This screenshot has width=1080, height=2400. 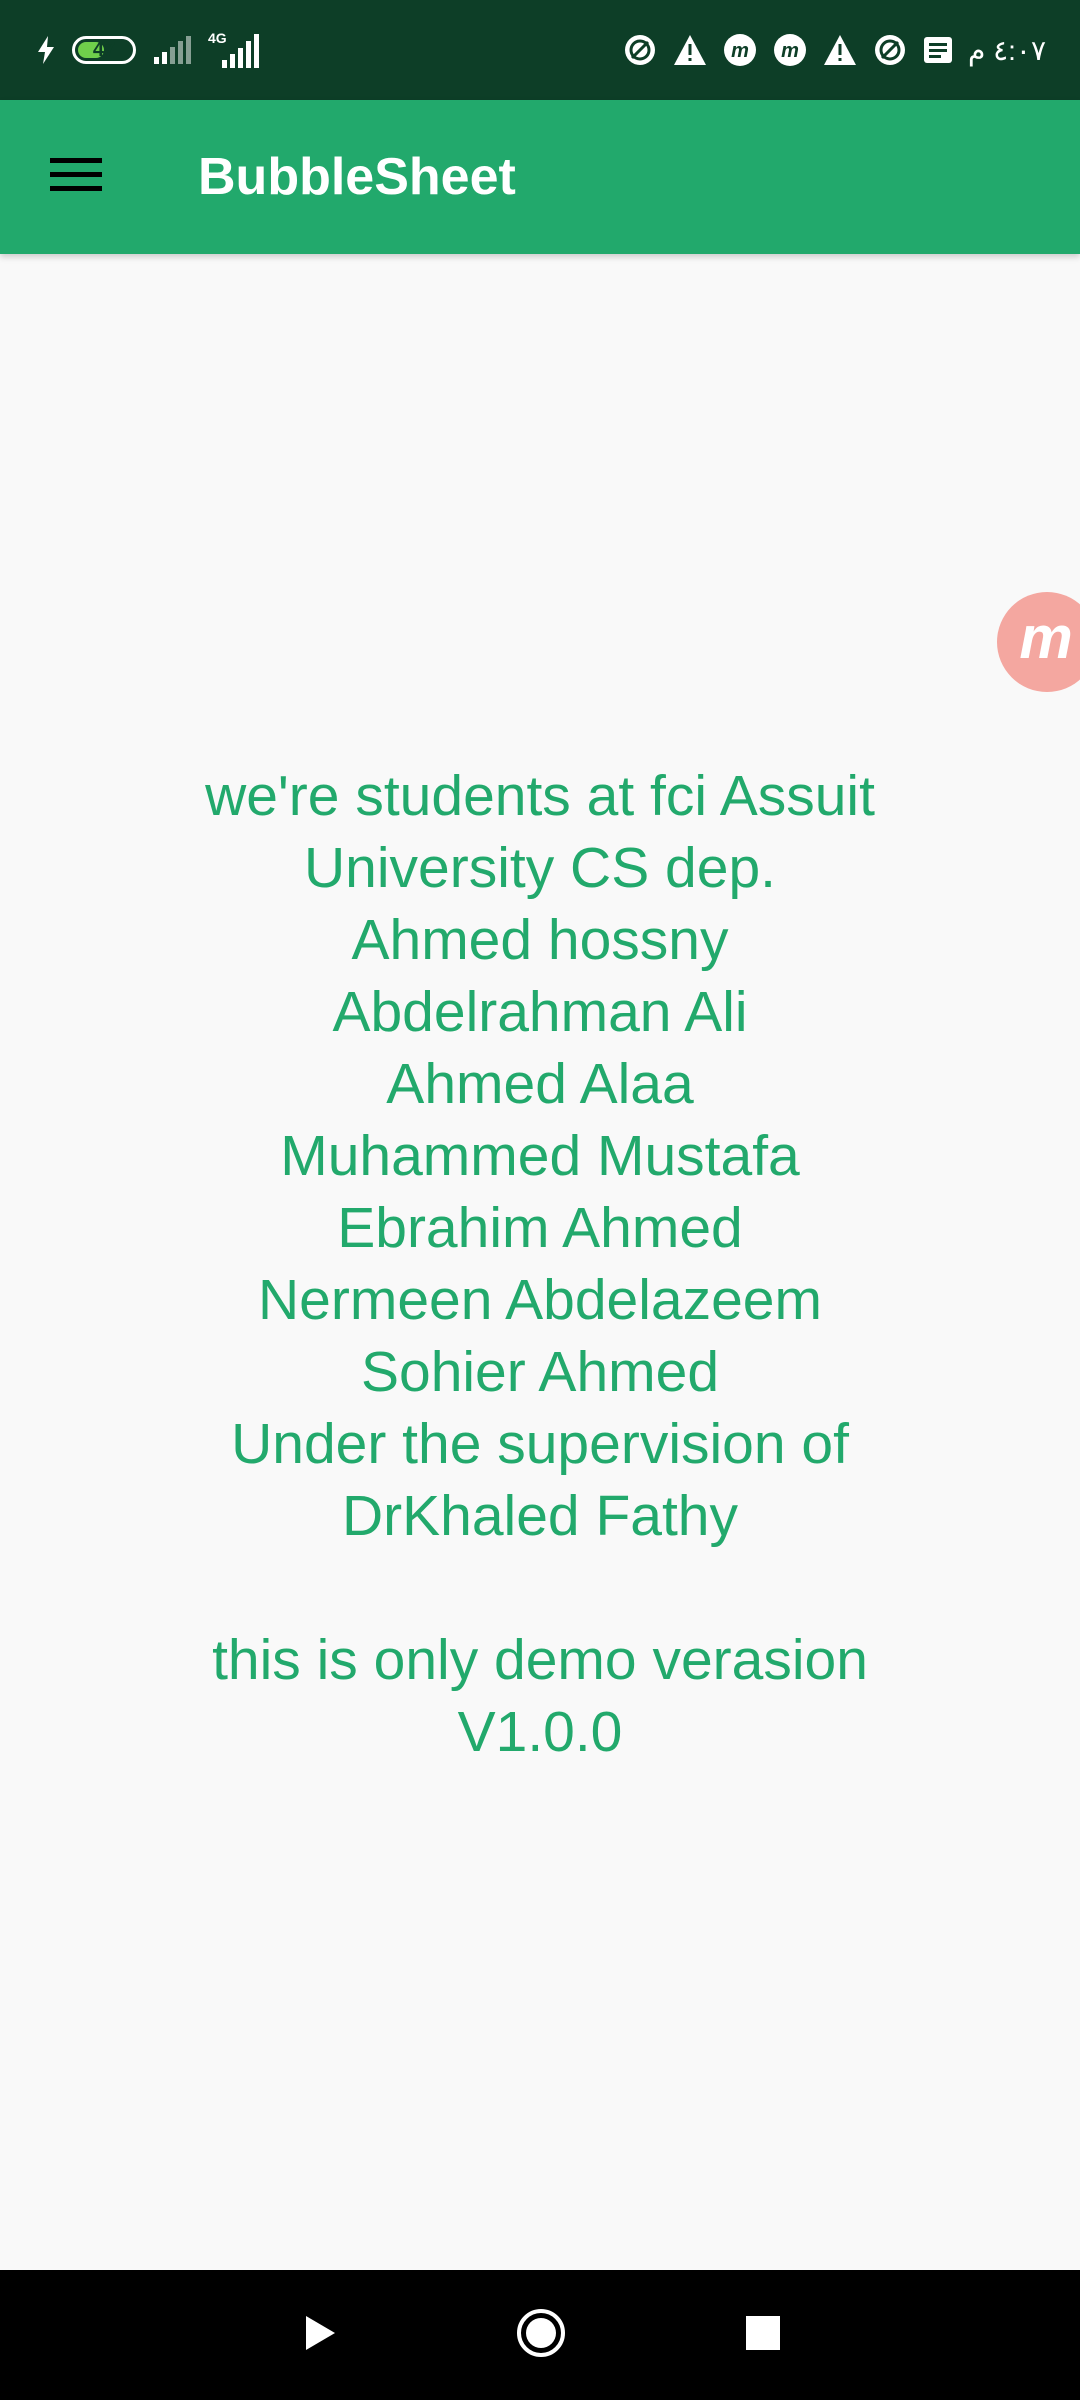 What do you see at coordinates (540, 177) in the screenshot?
I see `app-bar: BubbleSheet` at bounding box center [540, 177].